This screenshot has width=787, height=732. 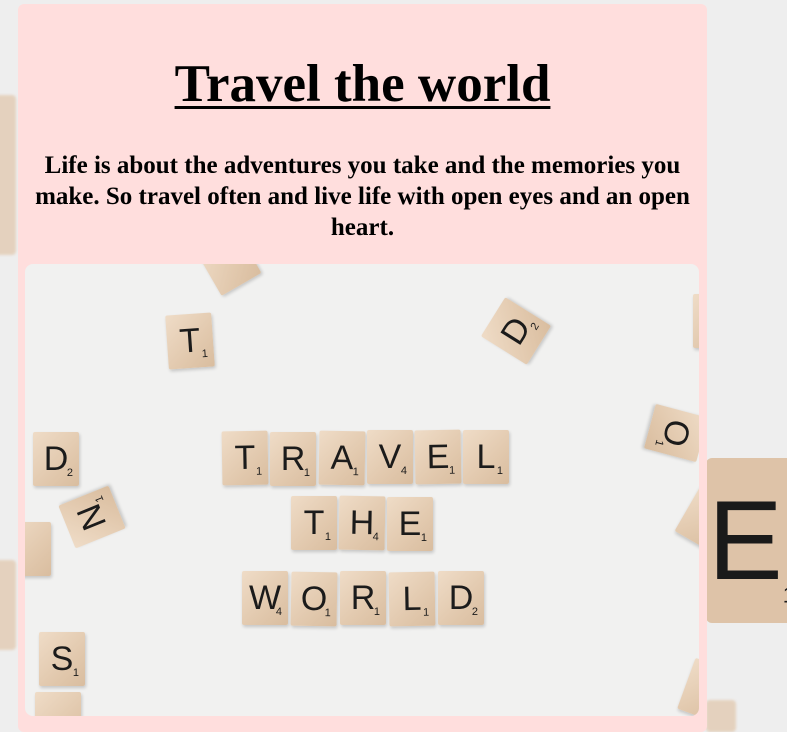 What do you see at coordinates (314, 599) in the screenshot?
I see `letter-tile: O1` at bounding box center [314, 599].